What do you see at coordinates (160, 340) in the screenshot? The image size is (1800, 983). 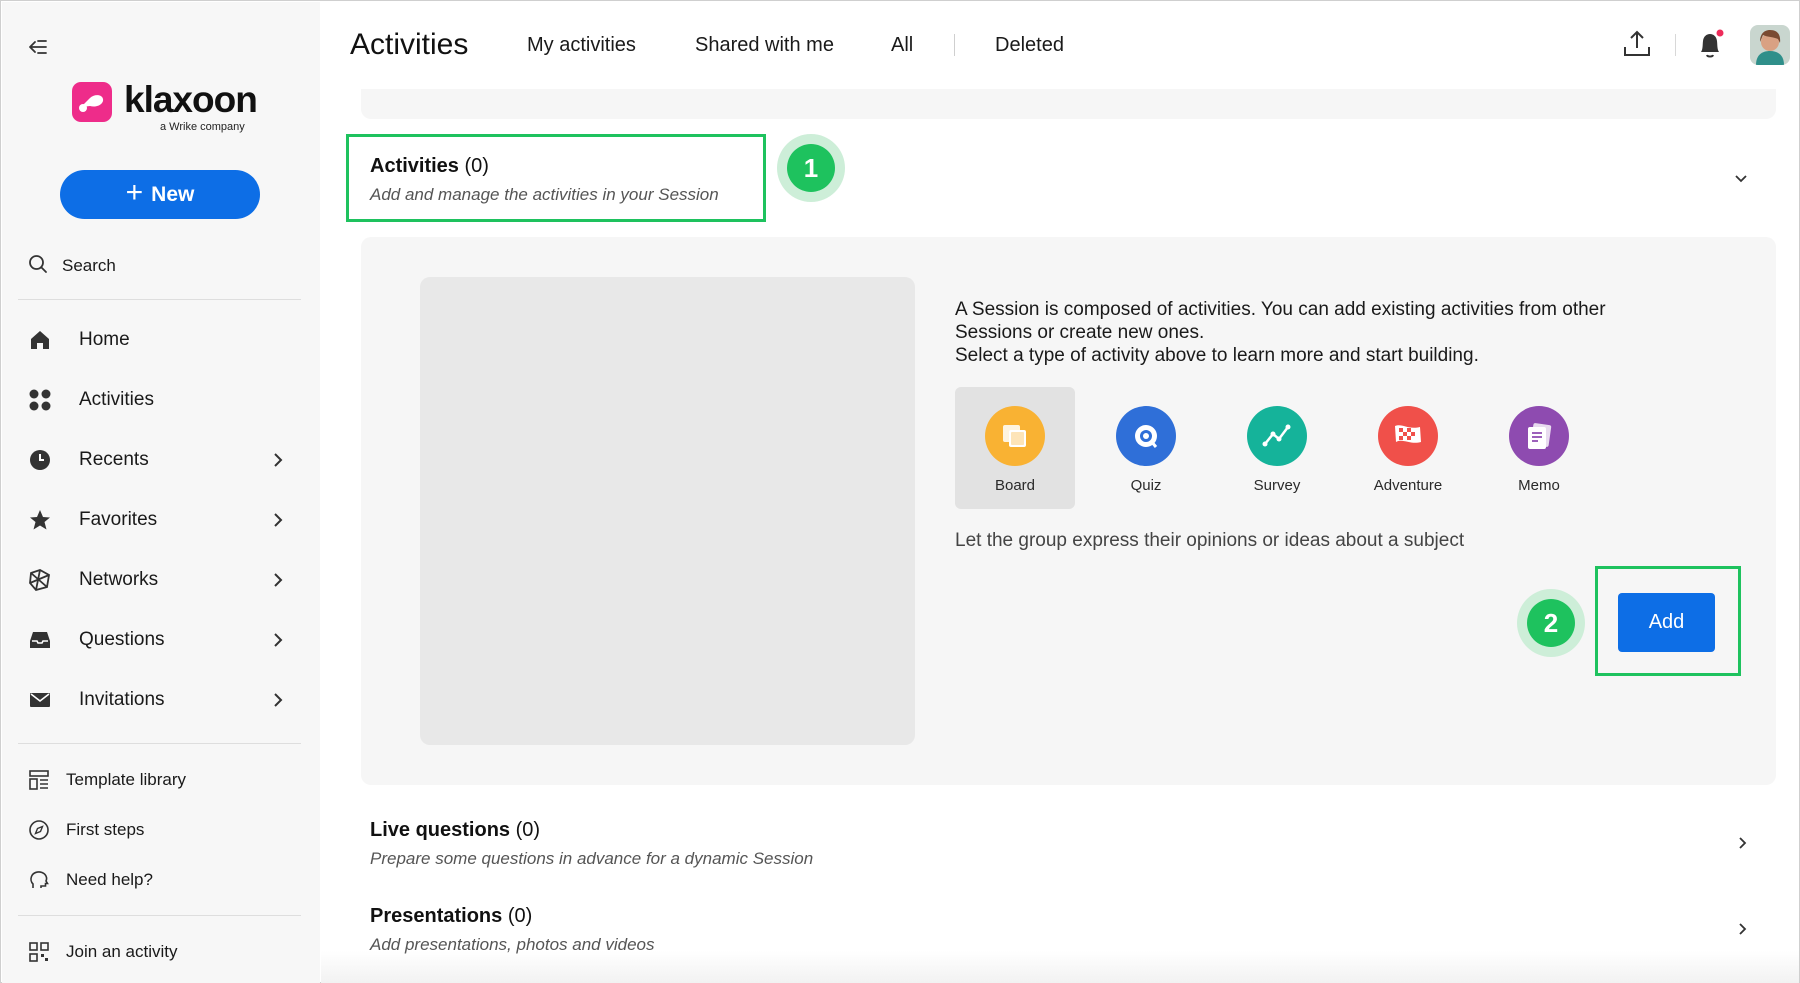 I see `sidebar-item-home: Home` at bounding box center [160, 340].